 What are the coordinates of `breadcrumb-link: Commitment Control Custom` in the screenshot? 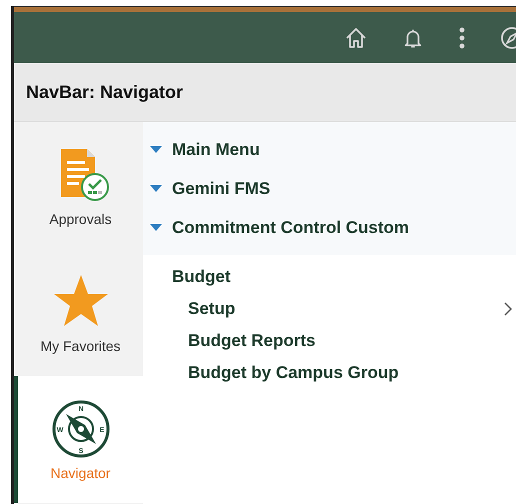 It's located at (333, 227).